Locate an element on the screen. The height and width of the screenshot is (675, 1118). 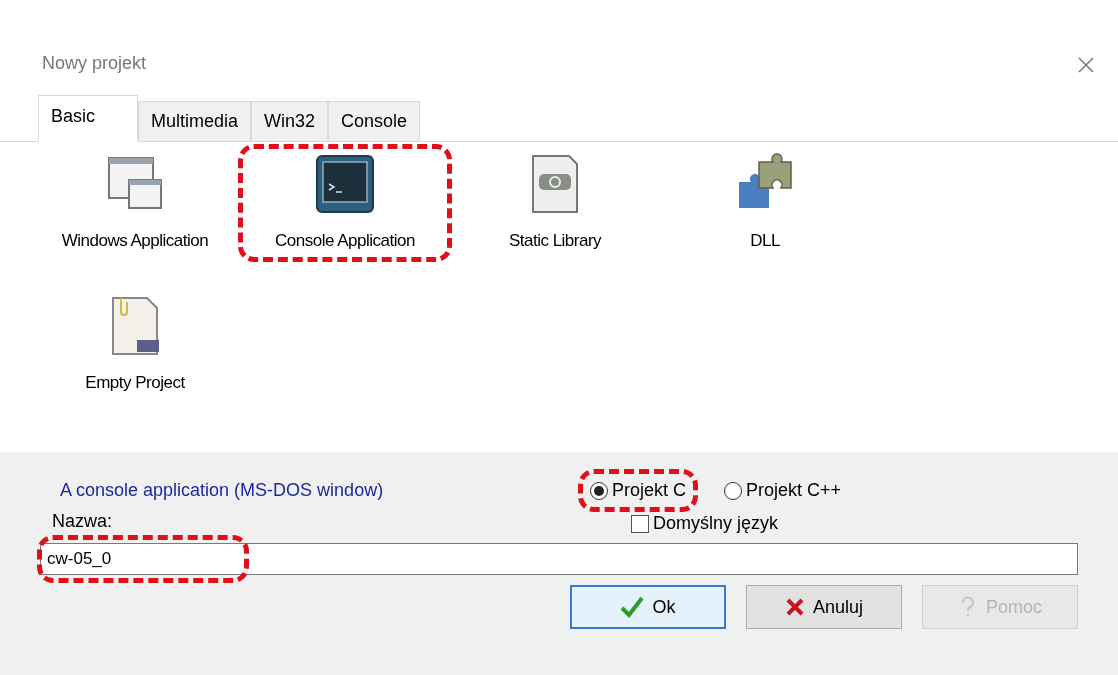
radio-option: Projekt C is located at coordinates (638, 490).